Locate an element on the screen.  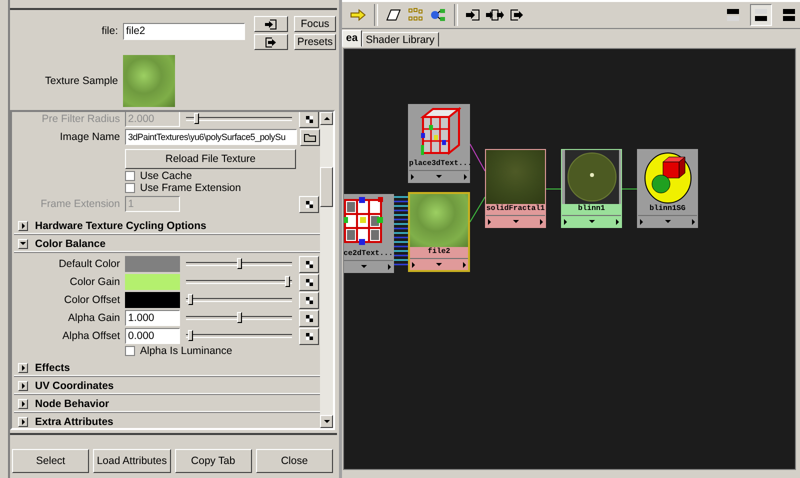
text-button: Presets is located at coordinates (315, 42).